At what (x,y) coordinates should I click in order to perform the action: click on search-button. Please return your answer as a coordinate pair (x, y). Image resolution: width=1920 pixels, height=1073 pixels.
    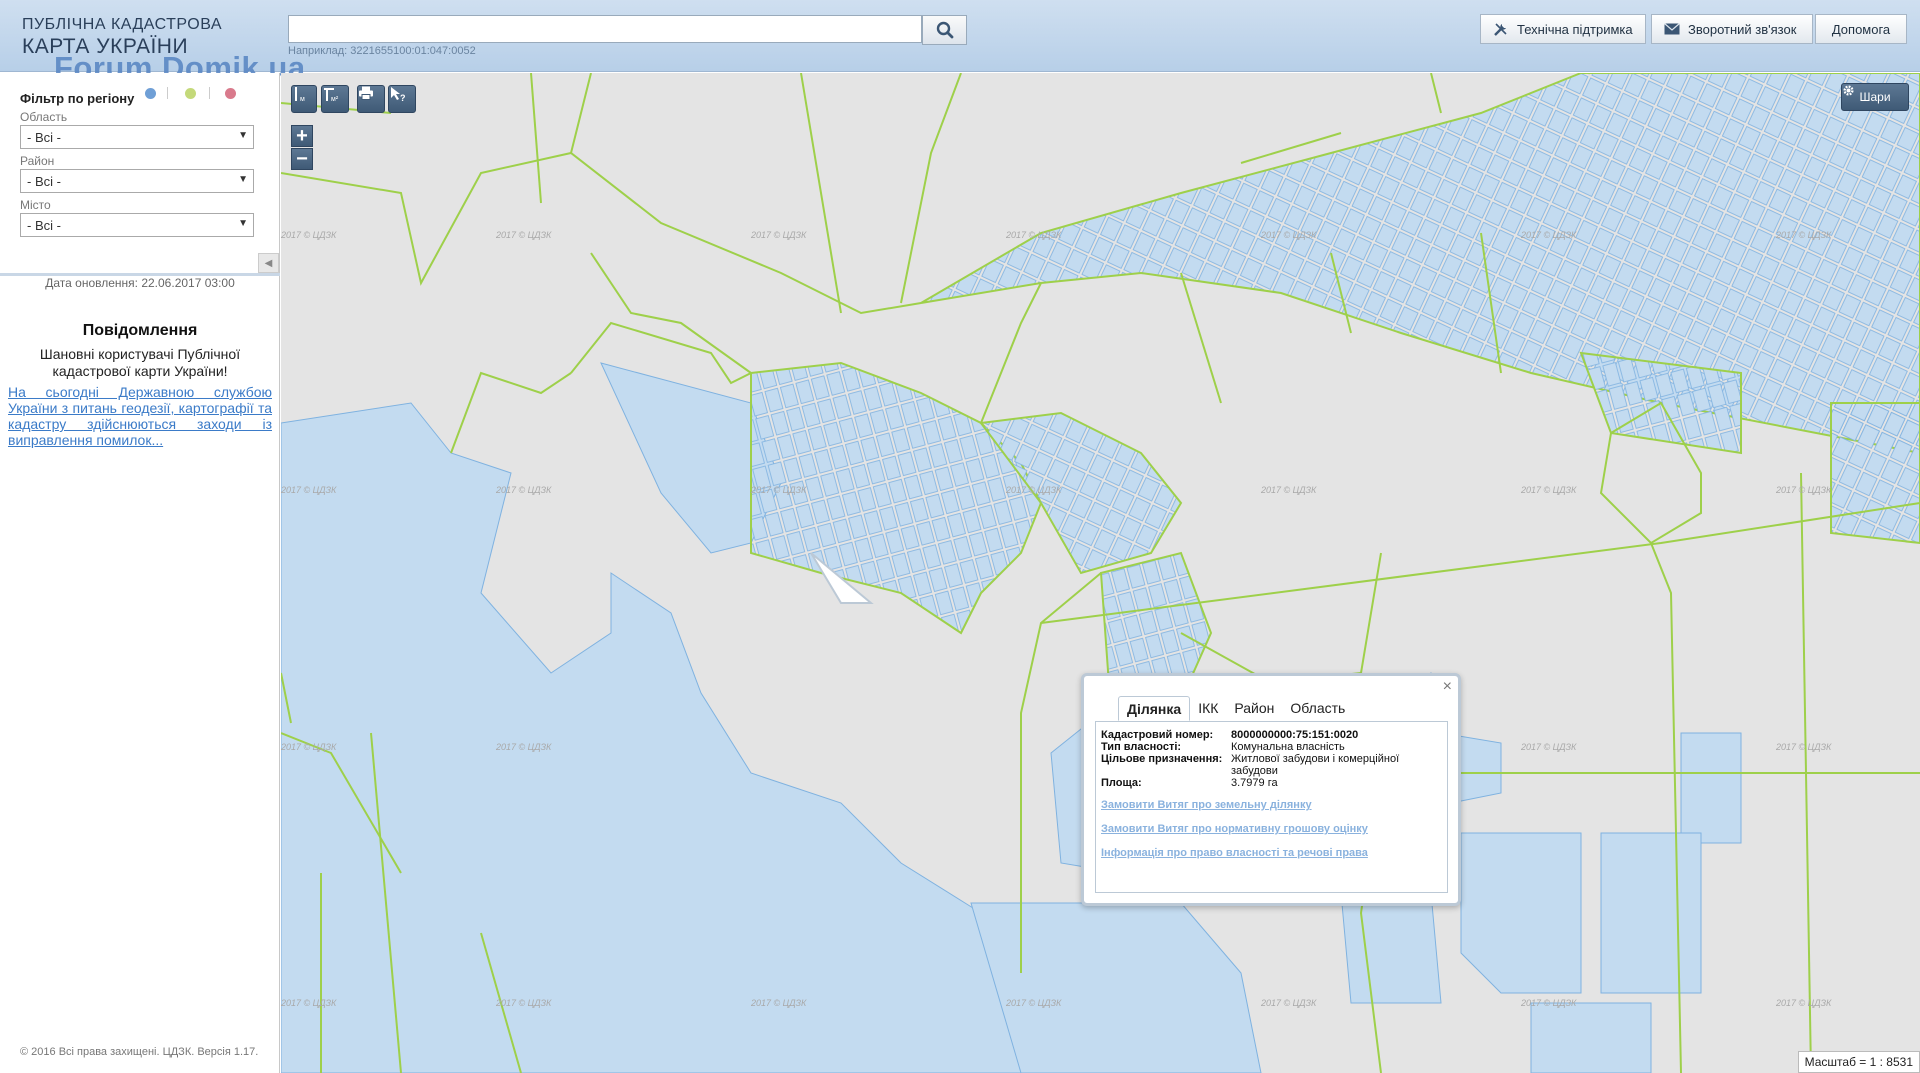
    Looking at the image, I should click on (944, 30).